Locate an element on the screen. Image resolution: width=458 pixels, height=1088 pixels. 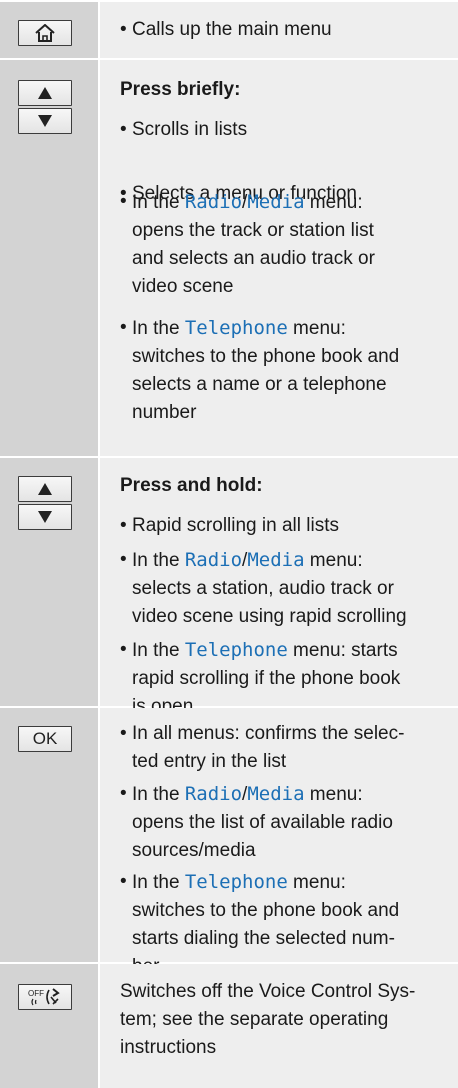
voice-off-key: OFF is located at coordinates (45, 997).